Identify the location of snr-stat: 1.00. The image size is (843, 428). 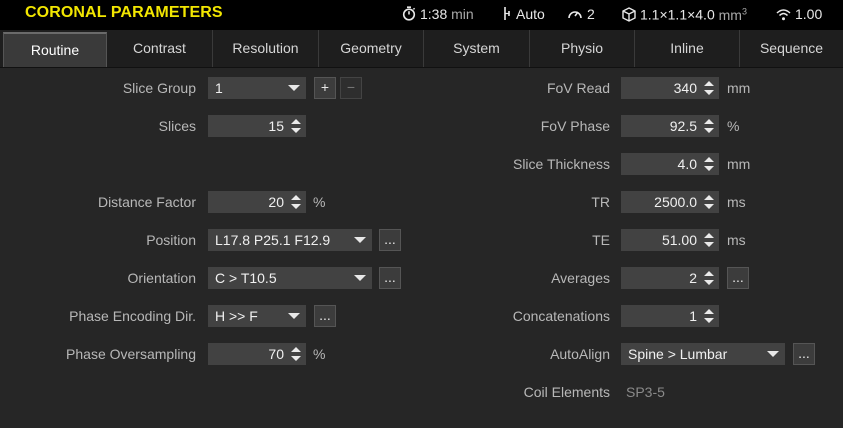
(799, 14).